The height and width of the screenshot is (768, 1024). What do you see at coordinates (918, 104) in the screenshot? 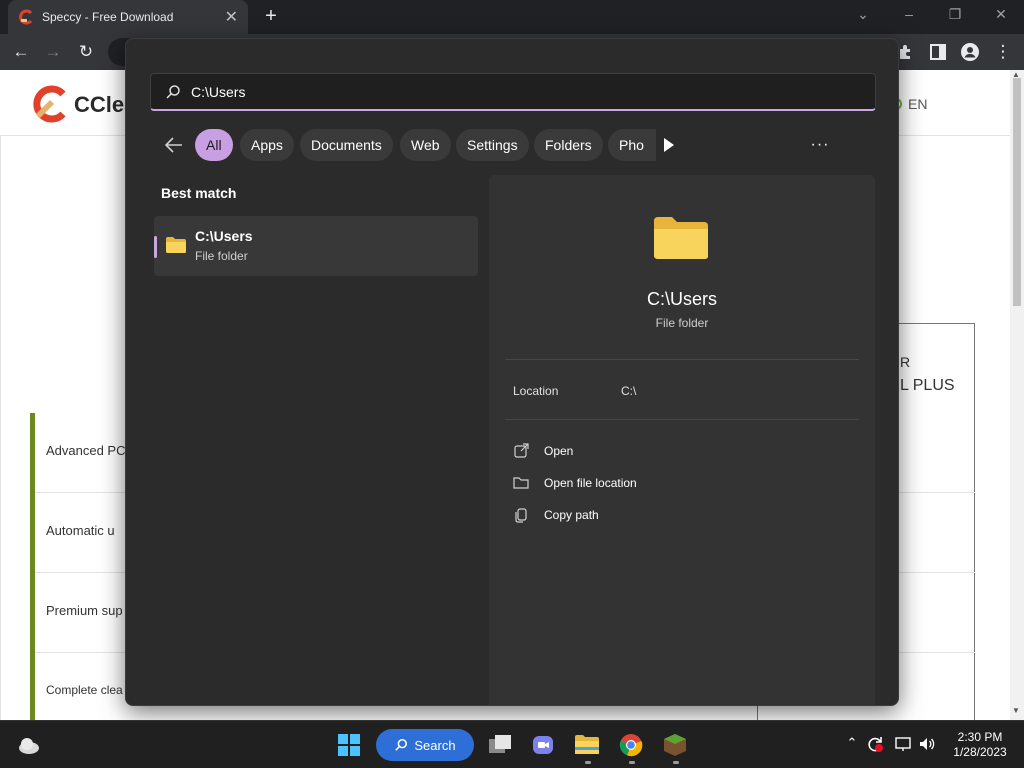
I see `language-label: EN` at bounding box center [918, 104].